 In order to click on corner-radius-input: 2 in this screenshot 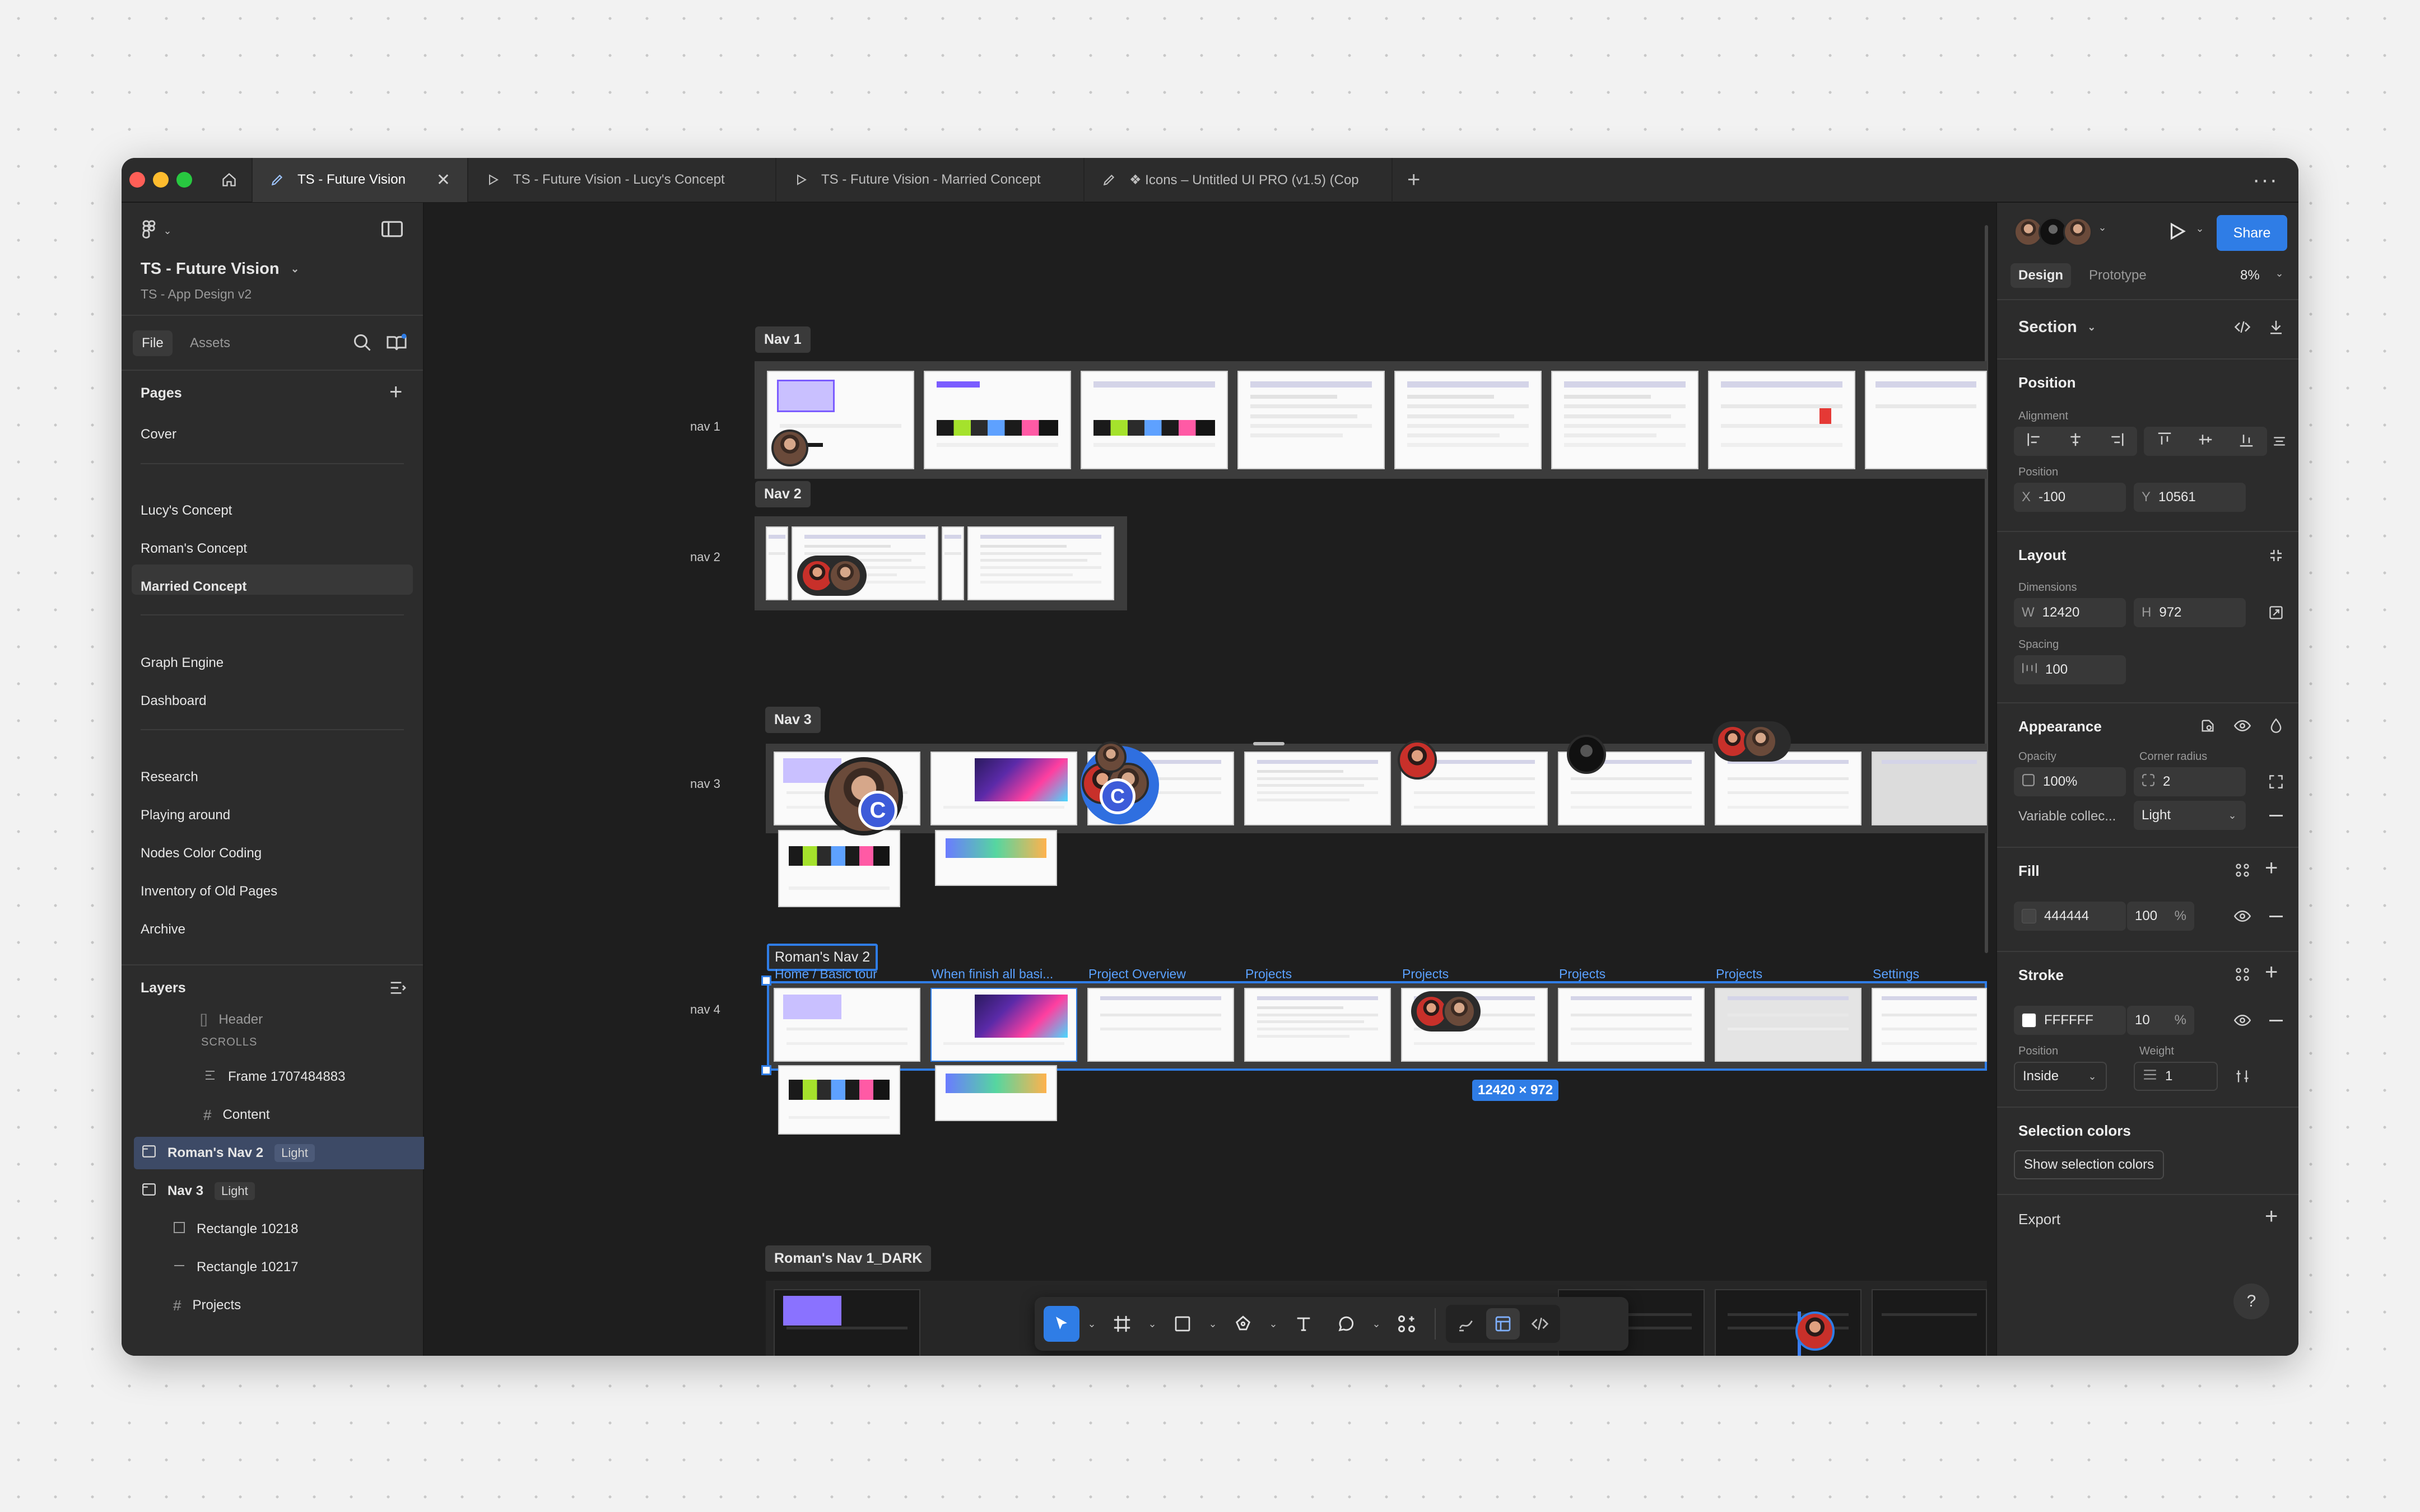, I will do `click(2190, 782)`.